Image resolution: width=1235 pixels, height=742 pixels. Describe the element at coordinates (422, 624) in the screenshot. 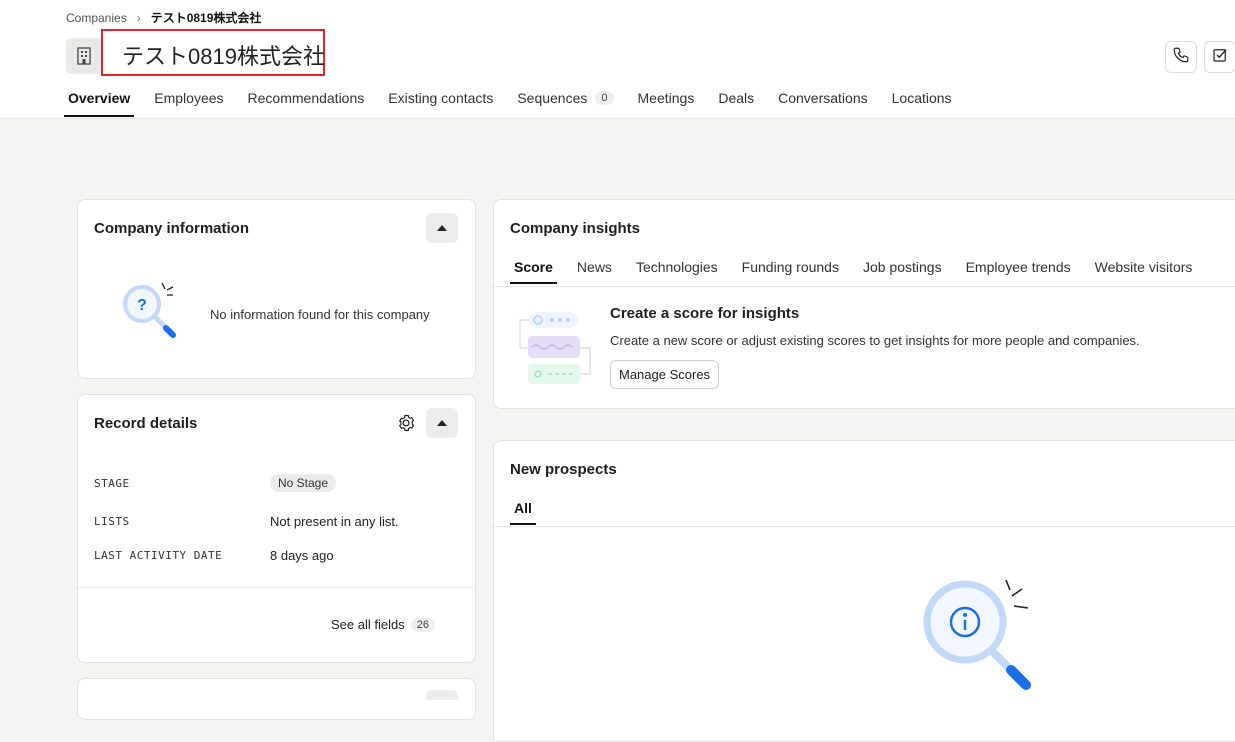

I see `fields-count-badge: 26` at that location.